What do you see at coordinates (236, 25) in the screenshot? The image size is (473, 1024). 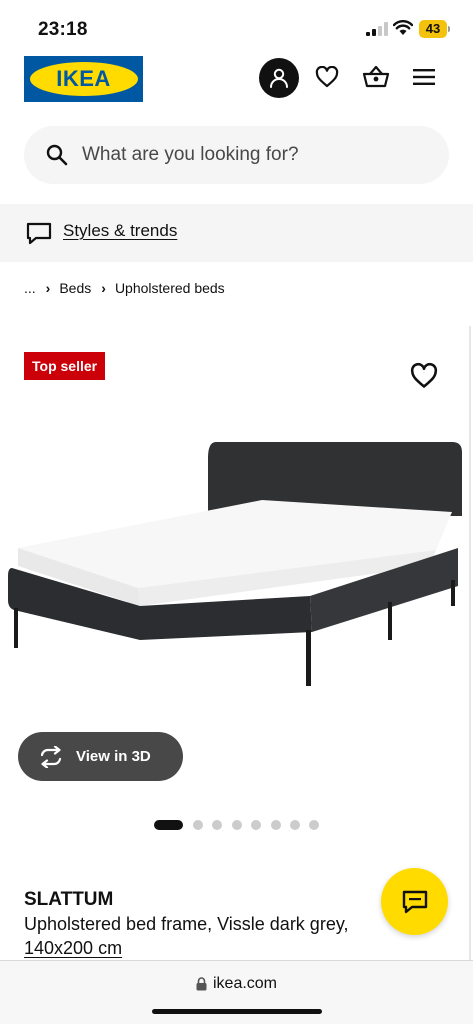 I see `status-bar: 23:18 43` at bounding box center [236, 25].